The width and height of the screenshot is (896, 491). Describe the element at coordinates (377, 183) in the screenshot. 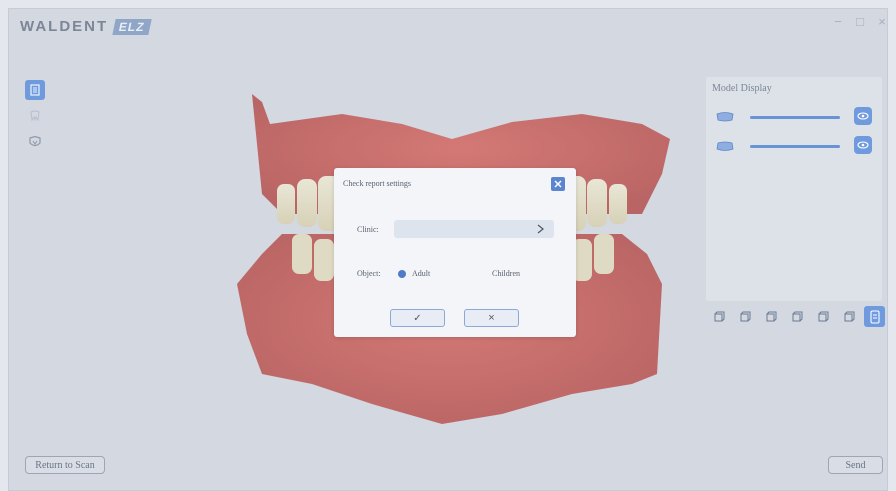

I see `dialog-title: Check report settings` at that location.